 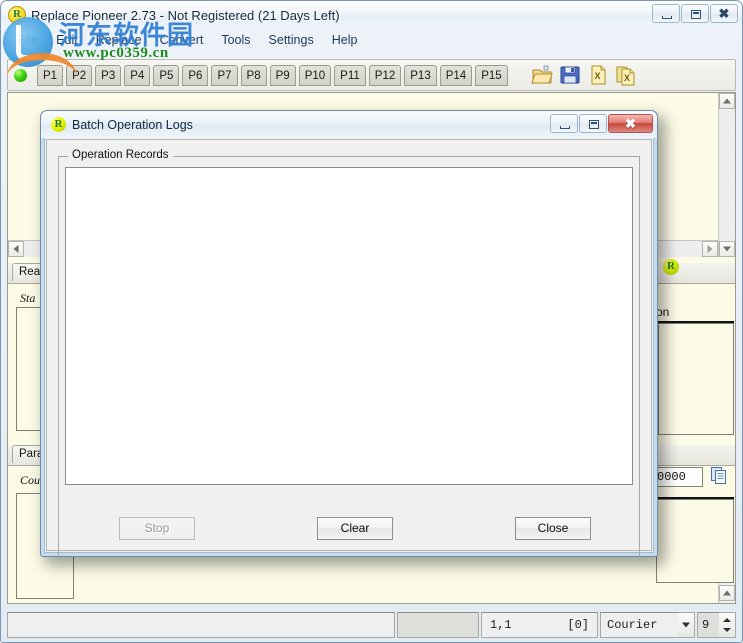 I want to click on preset-tab-p14: P14, so click(x=456, y=75).